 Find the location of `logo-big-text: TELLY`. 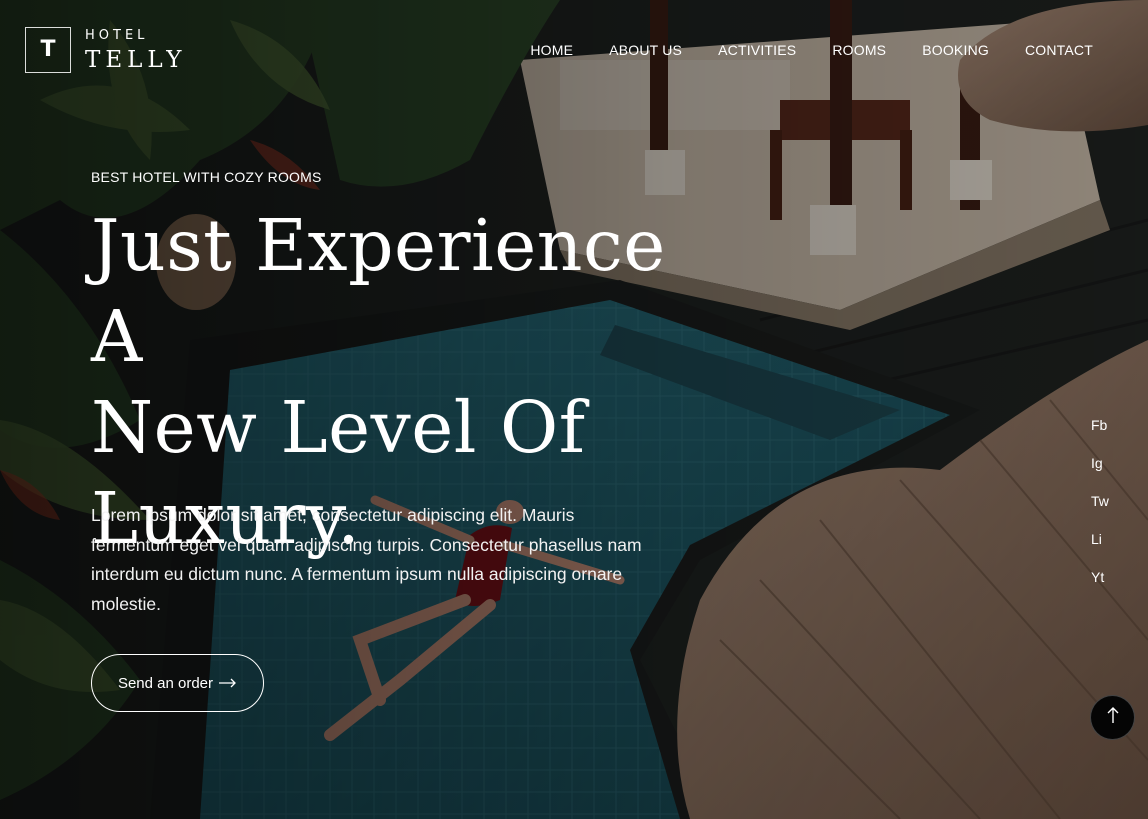

logo-big-text: TELLY is located at coordinates (136, 60).